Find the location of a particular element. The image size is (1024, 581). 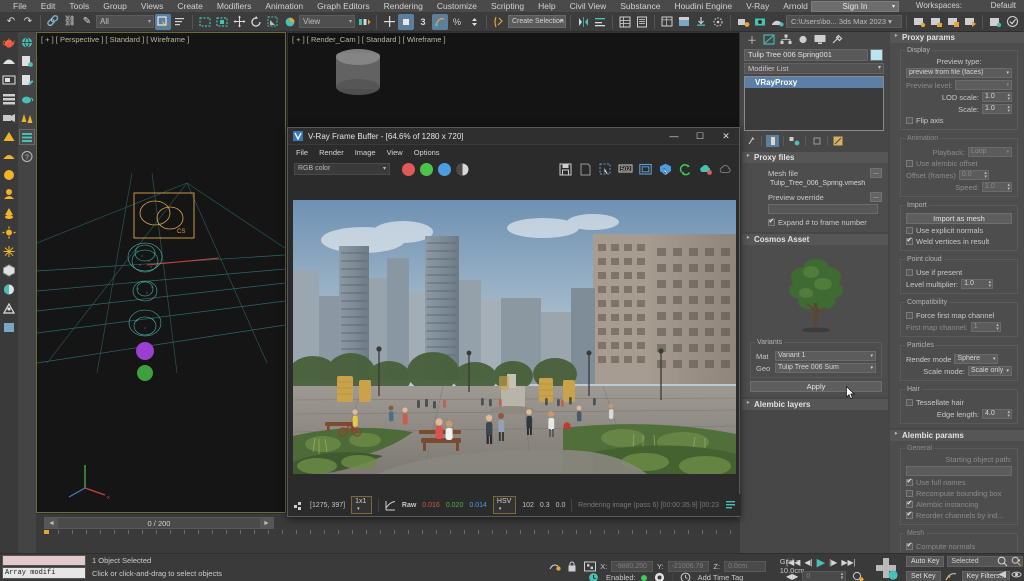

play-button: ▶ is located at coordinates (821, 562).